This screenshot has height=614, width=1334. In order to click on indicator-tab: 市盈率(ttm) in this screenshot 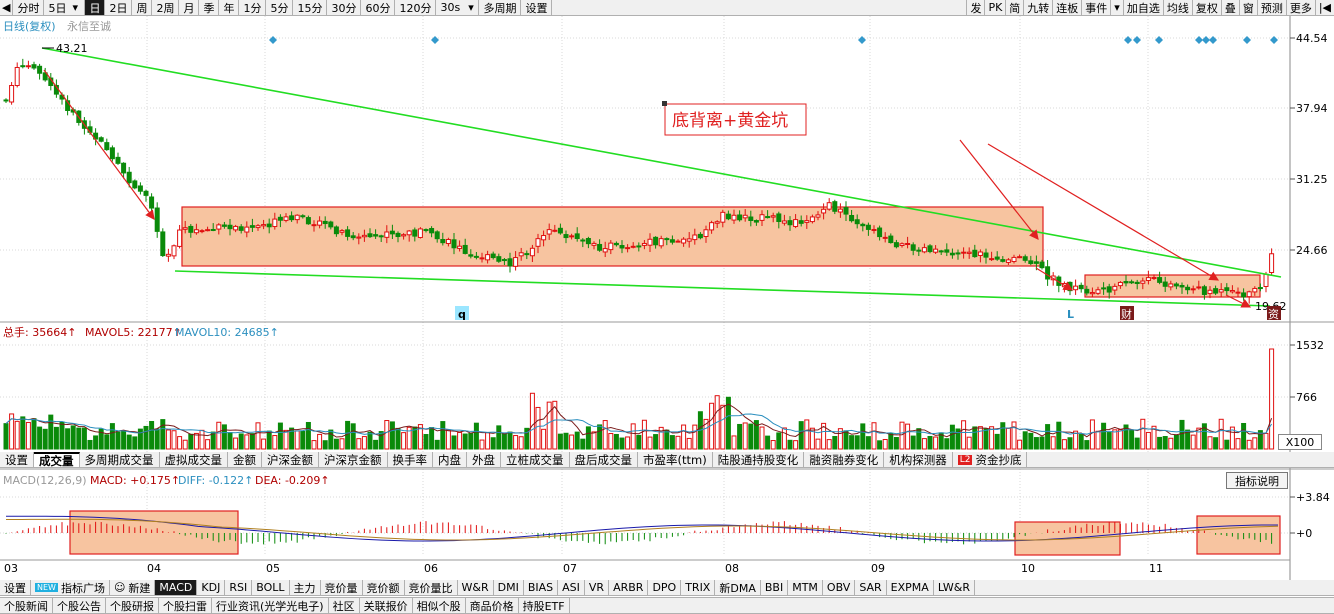, I will do `click(675, 459)`.